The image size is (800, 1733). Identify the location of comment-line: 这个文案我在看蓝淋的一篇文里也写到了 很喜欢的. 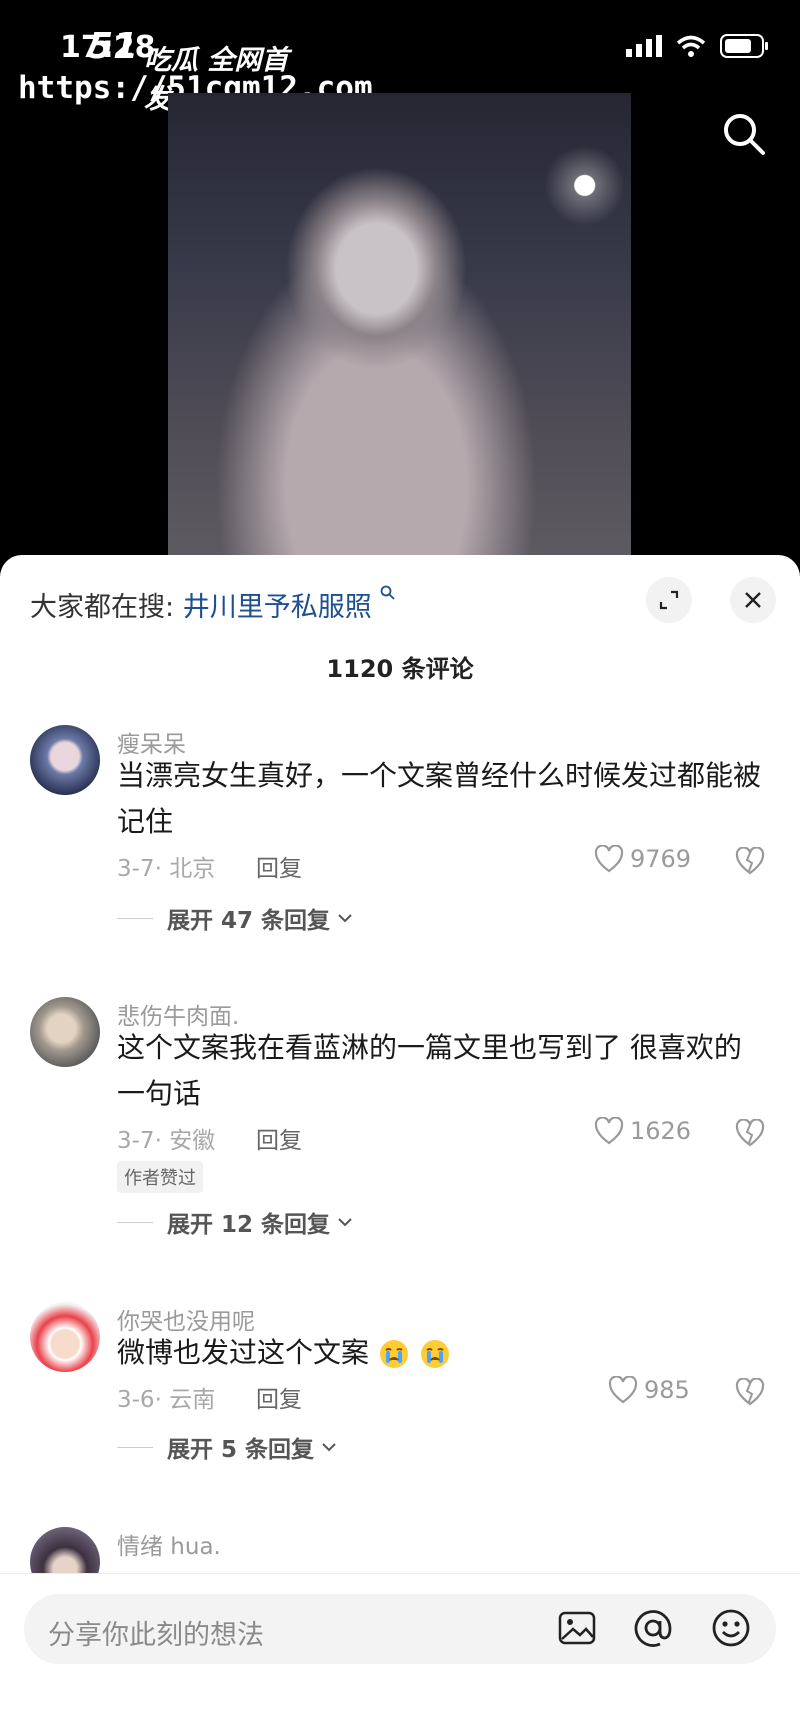
(429, 1047).